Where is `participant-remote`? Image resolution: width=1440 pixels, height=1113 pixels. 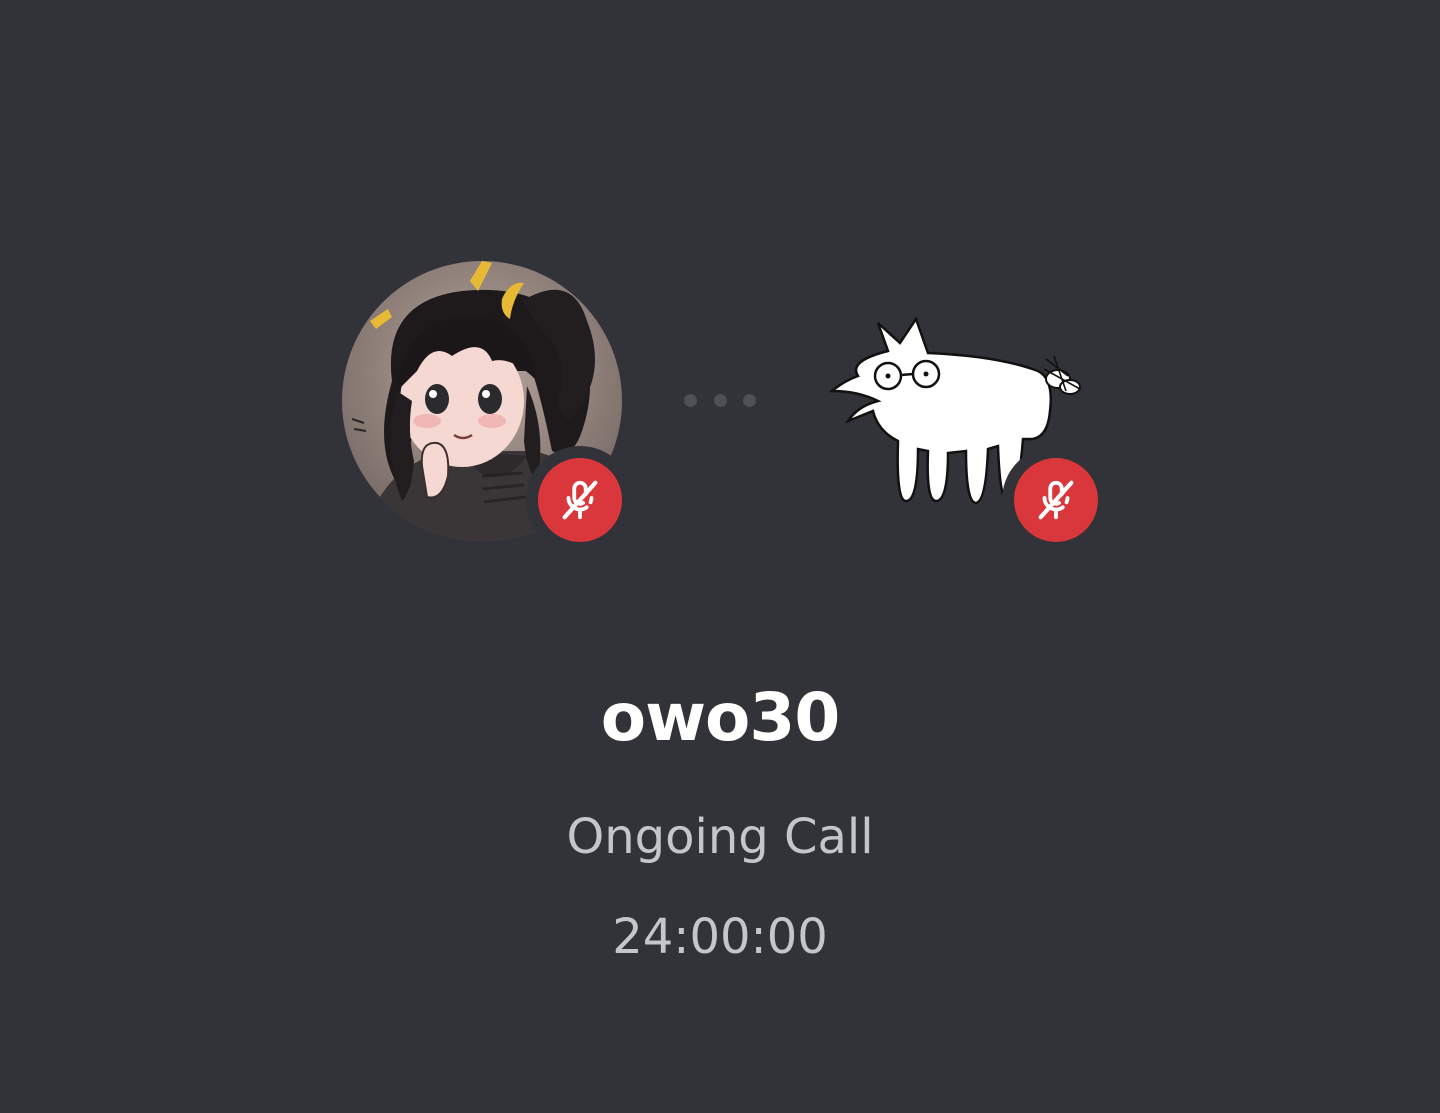 participant-remote is located at coordinates (964, 407).